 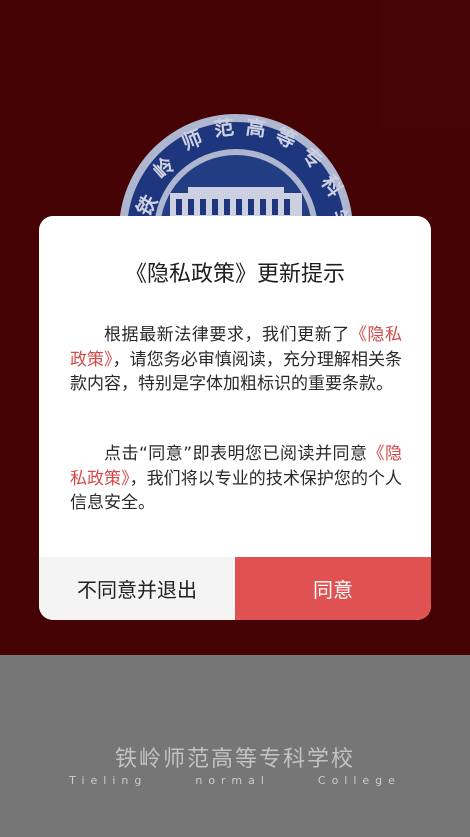 What do you see at coordinates (234, 274) in the screenshot?
I see `dialog-title: 《隐私政策》更新提示` at bounding box center [234, 274].